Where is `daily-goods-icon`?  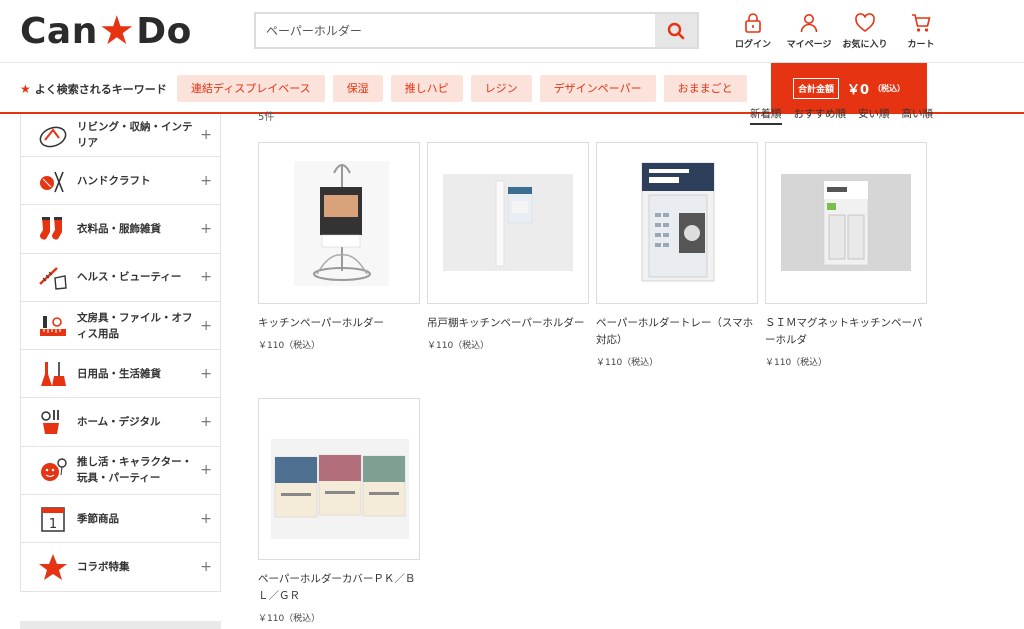
daily-goods-icon is located at coordinates (53, 373).